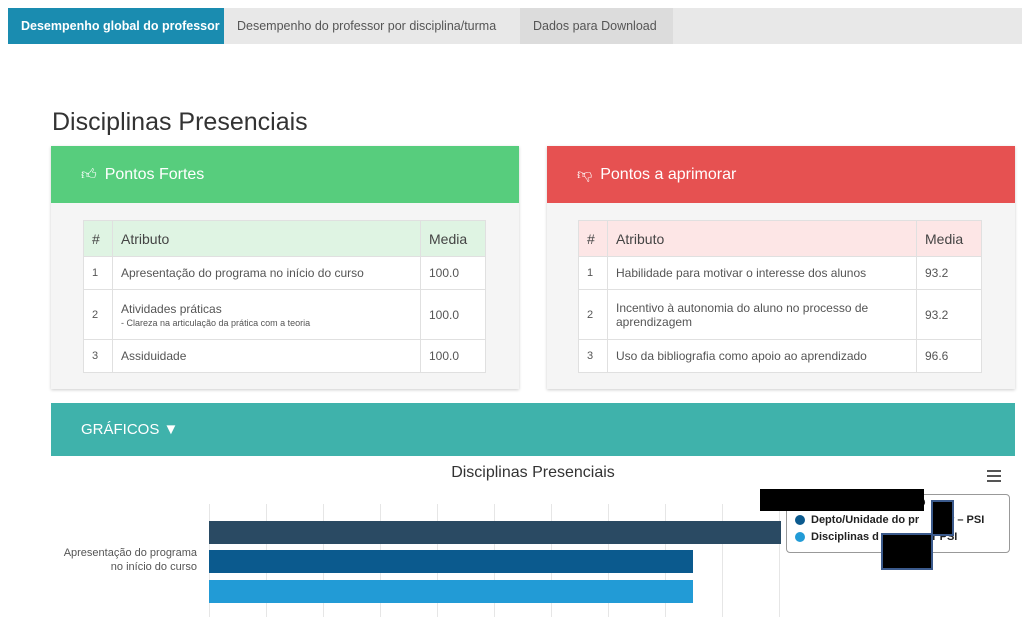  Describe the element at coordinates (668, 174) in the screenshot. I see `improve-title: Pontos a aprimorar` at that location.